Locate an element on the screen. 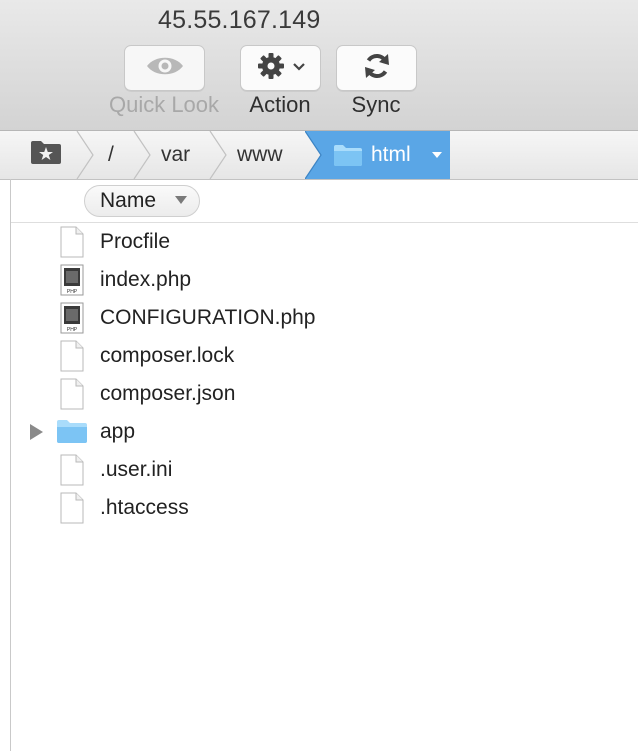 The height and width of the screenshot is (751, 638). path-current-label: html is located at coordinates (391, 154).